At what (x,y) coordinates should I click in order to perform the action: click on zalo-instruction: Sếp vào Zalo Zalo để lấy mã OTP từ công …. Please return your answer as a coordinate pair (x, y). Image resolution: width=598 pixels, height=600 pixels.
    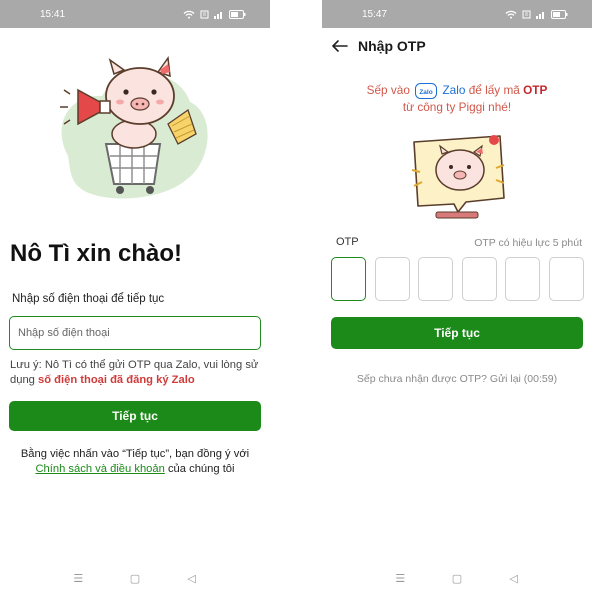
    Looking at the image, I should click on (457, 99).